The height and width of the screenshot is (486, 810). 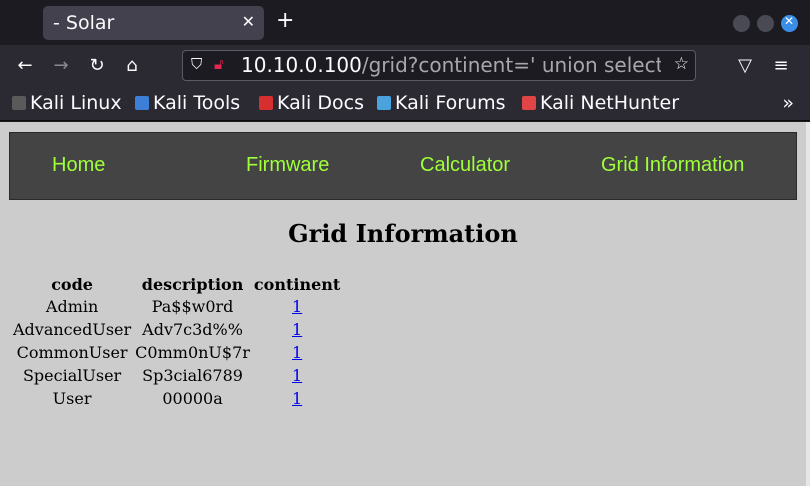 I want to click on cell-code: User, so click(x=72, y=398).